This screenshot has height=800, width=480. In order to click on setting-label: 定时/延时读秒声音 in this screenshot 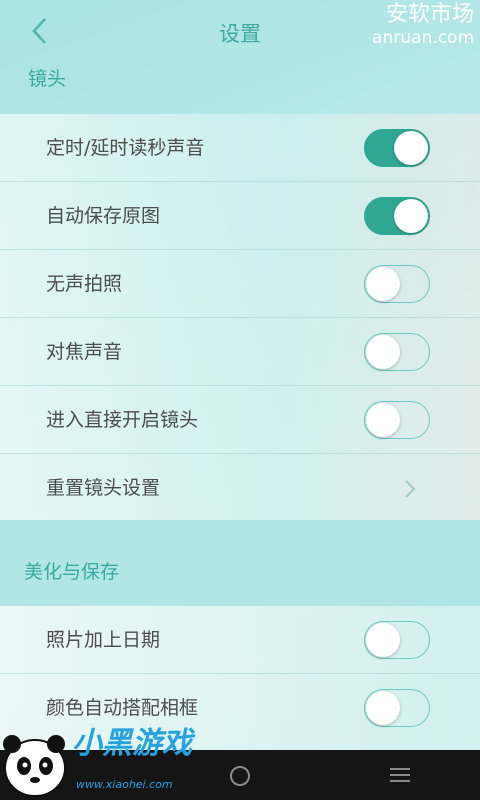, I will do `click(125, 148)`.